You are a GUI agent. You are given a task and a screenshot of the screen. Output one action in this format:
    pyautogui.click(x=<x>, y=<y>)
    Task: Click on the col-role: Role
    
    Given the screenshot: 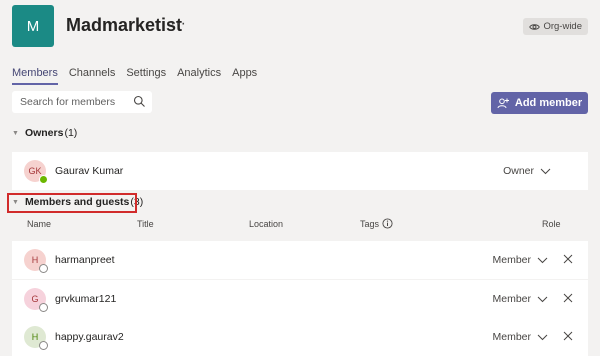 What is the action you would take?
    pyautogui.click(x=551, y=224)
    